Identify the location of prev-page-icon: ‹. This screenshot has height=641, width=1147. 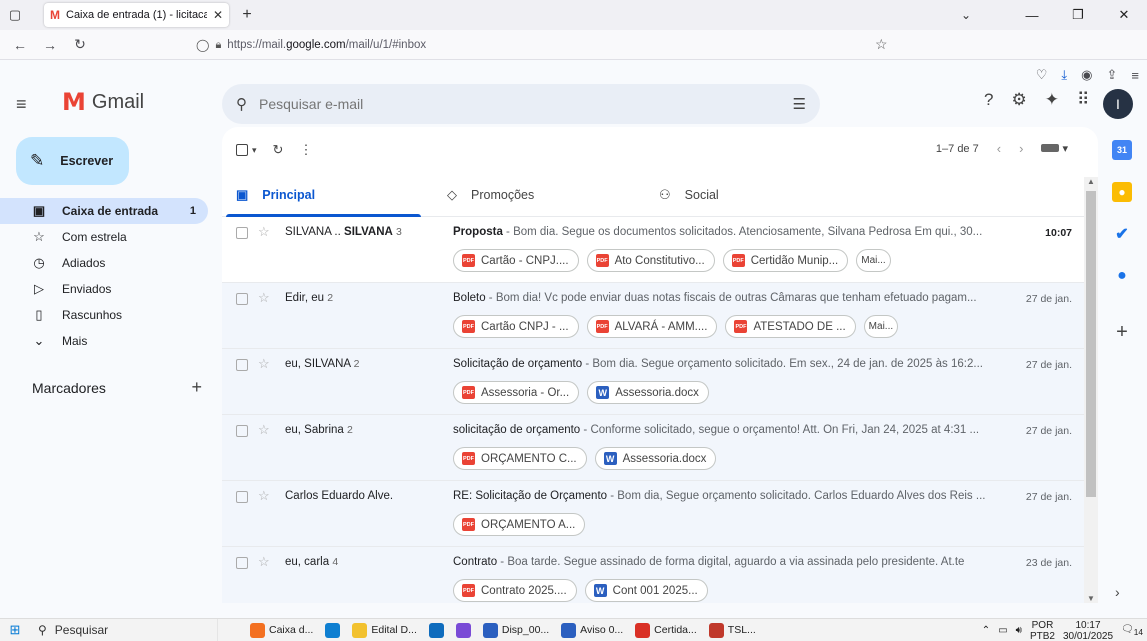
(999, 148).